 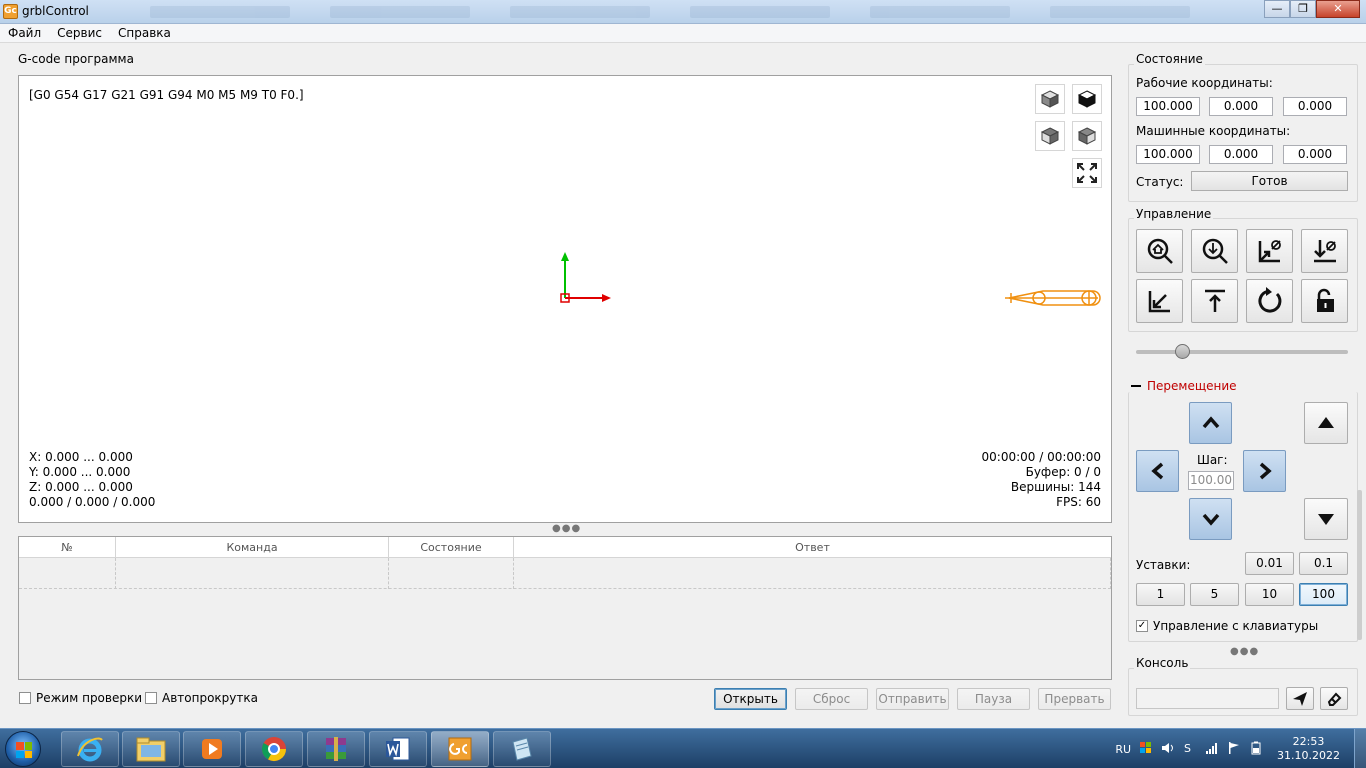 I want to click on preset-5-button: 5, so click(x=1214, y=594).